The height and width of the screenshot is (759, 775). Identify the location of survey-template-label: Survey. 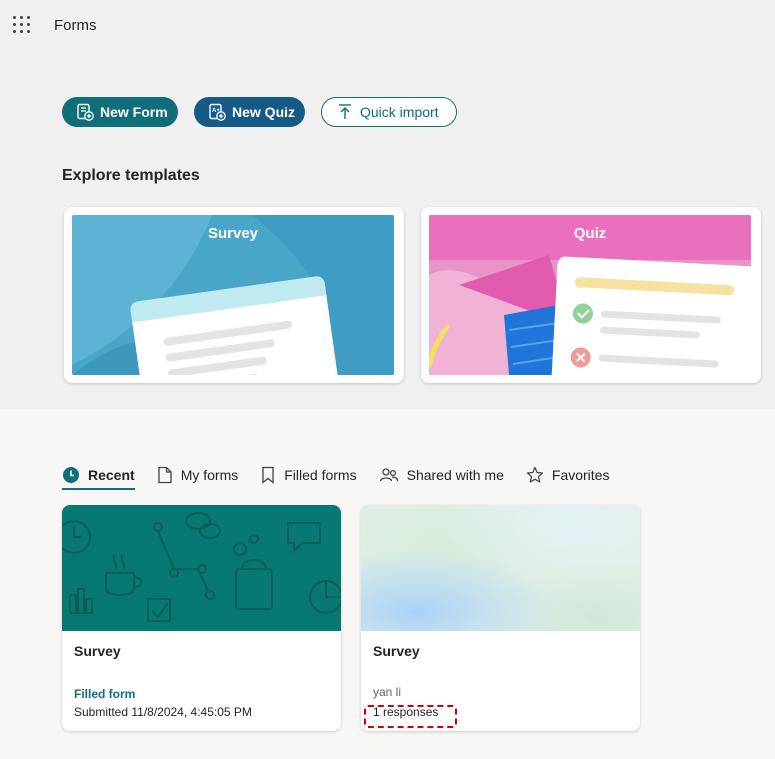
(233, 233).